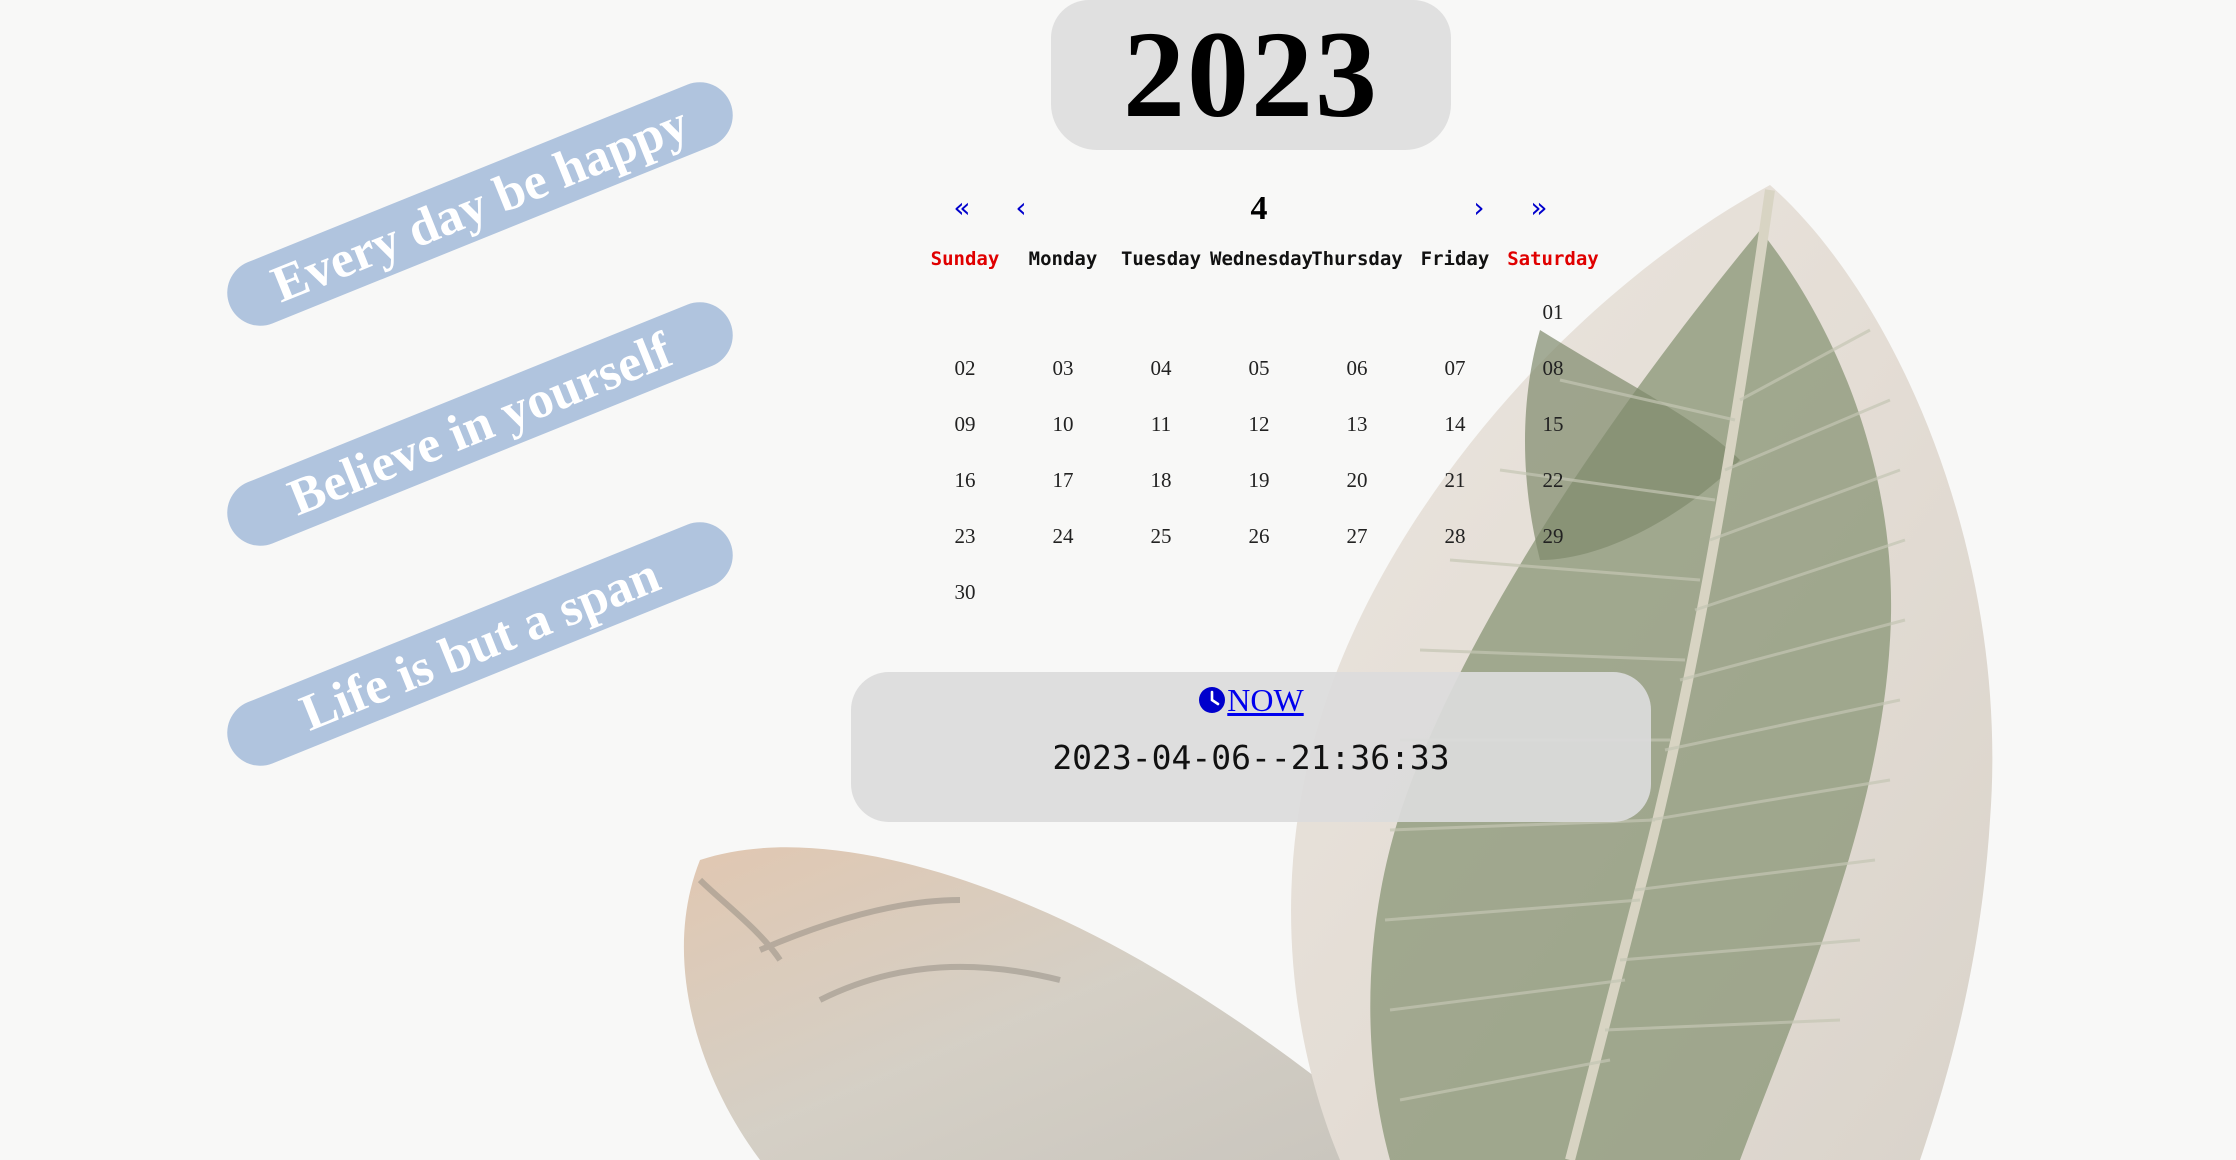 The height and width of the screenshot is (1160, 2236). I want to click on calendar-day: 04, so click(1161, 368).